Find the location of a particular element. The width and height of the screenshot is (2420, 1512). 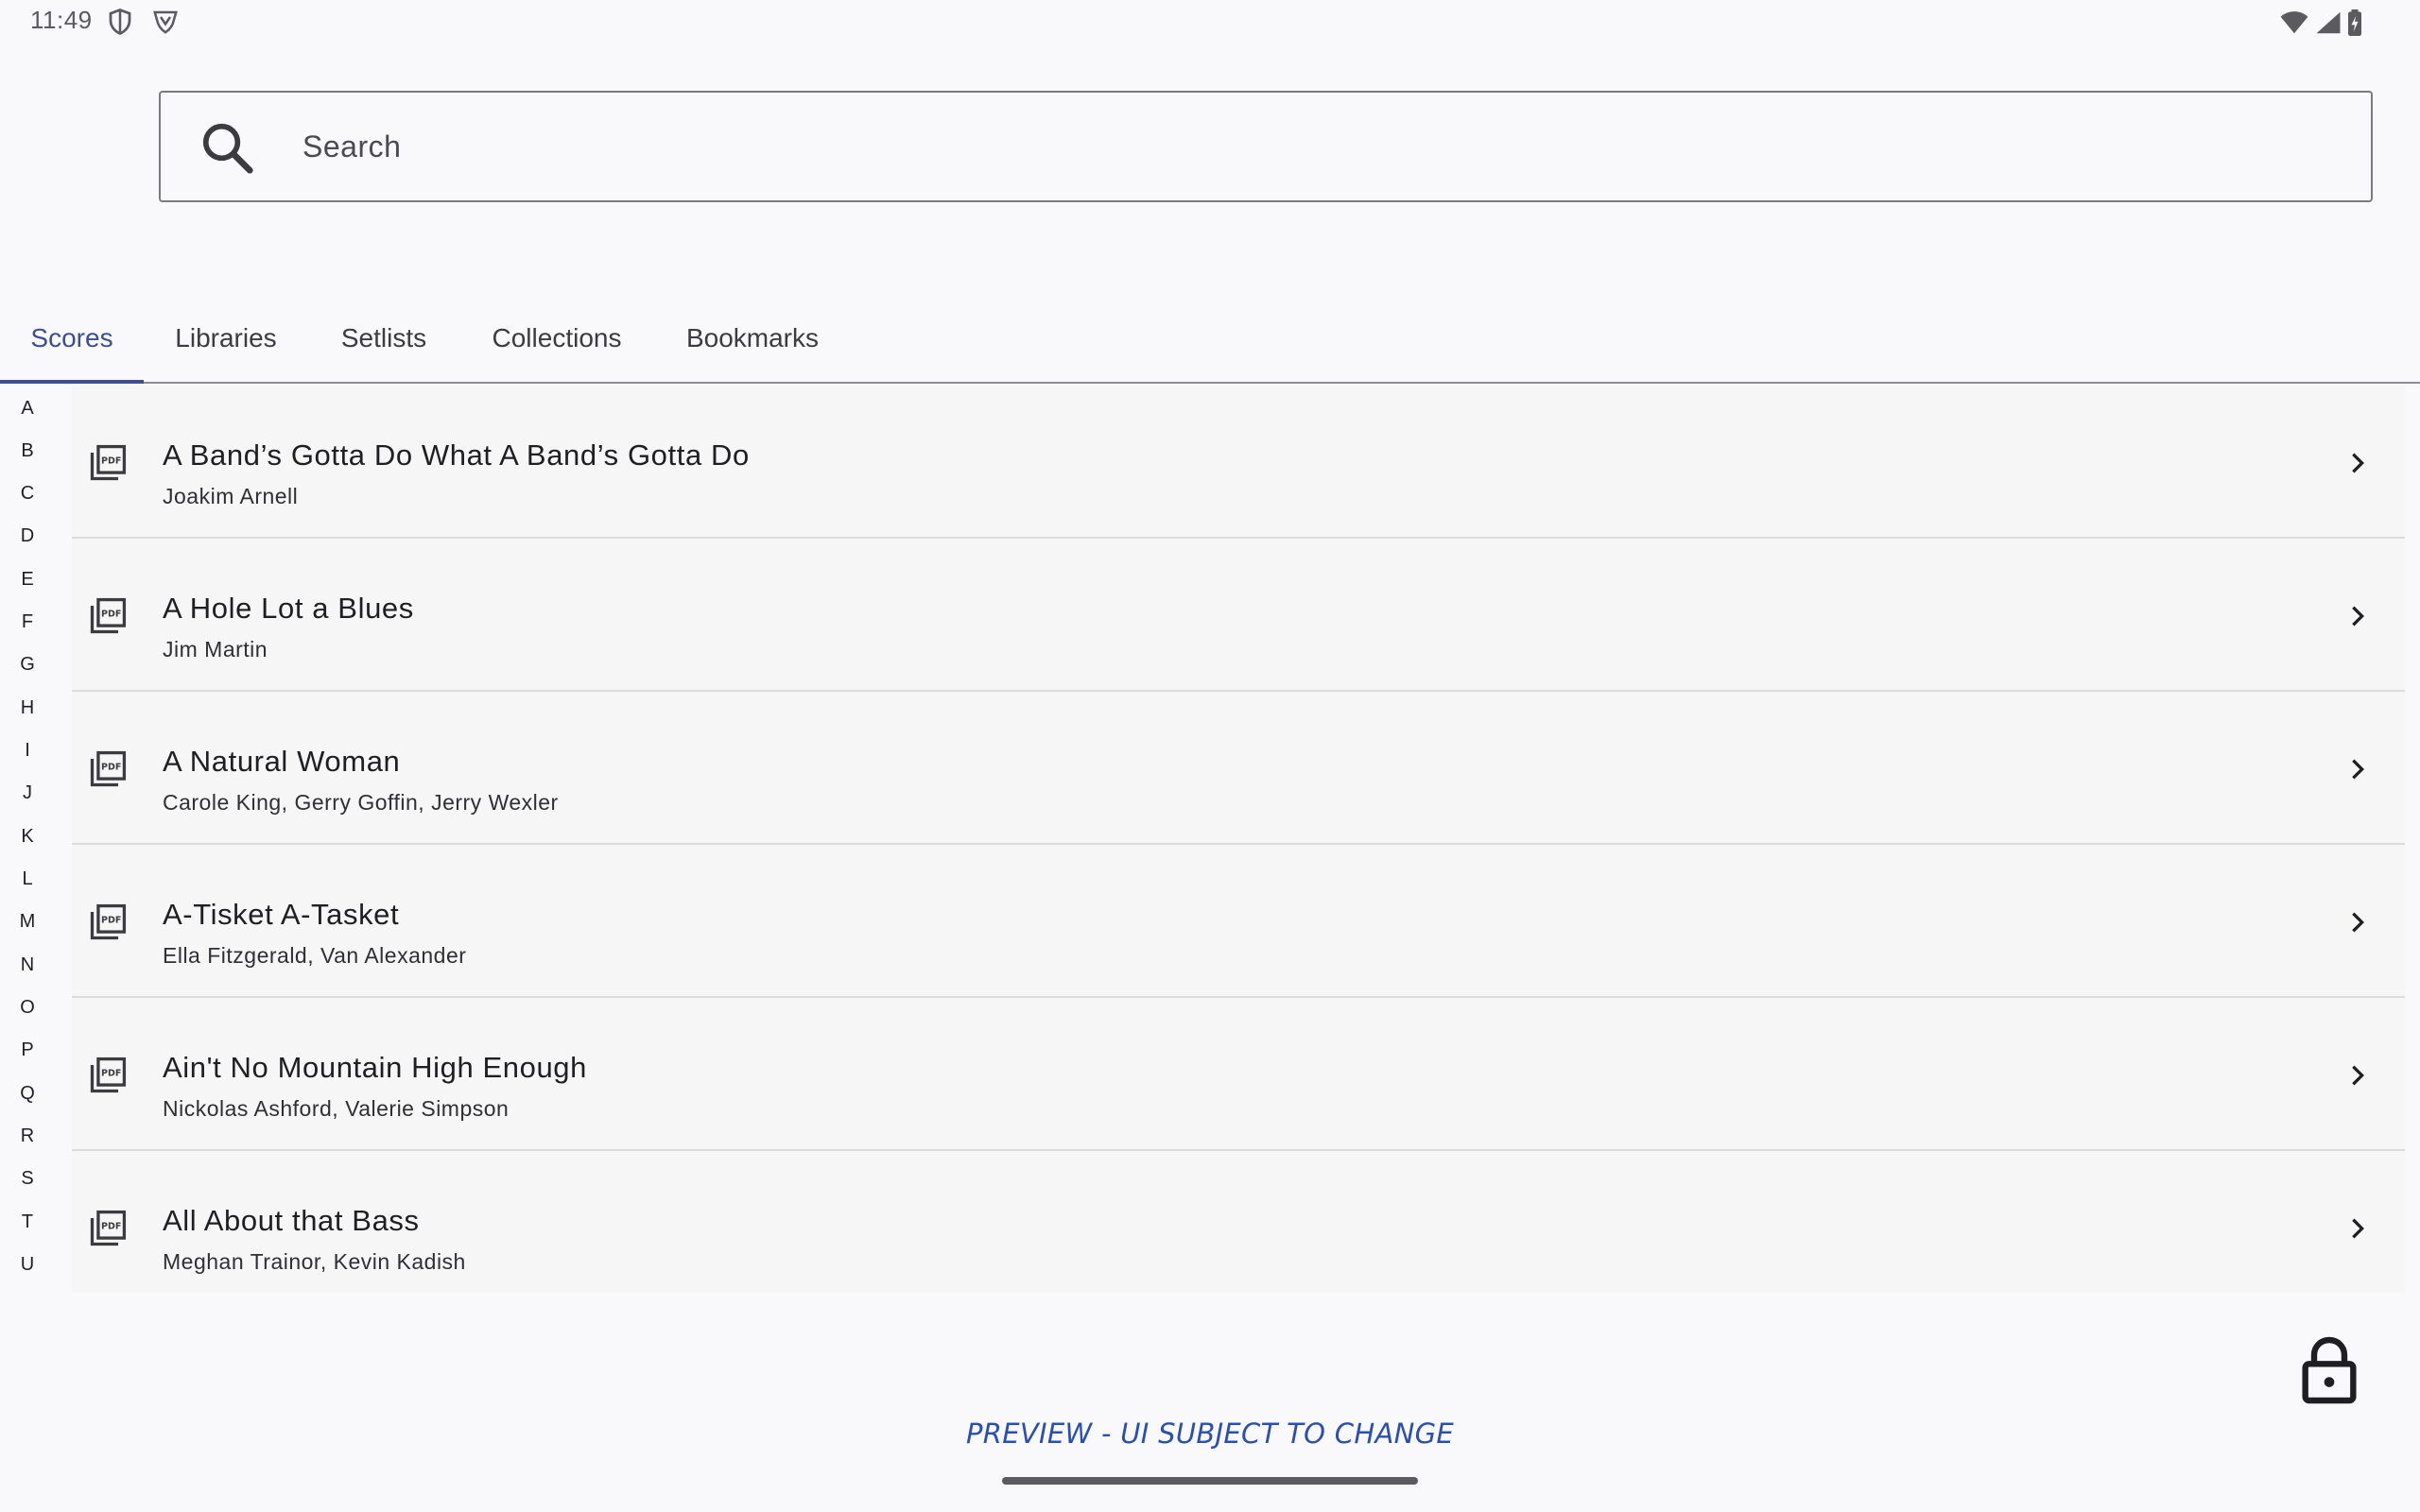

alpha-letter-q: Q is located at coordinates (28, 1093).